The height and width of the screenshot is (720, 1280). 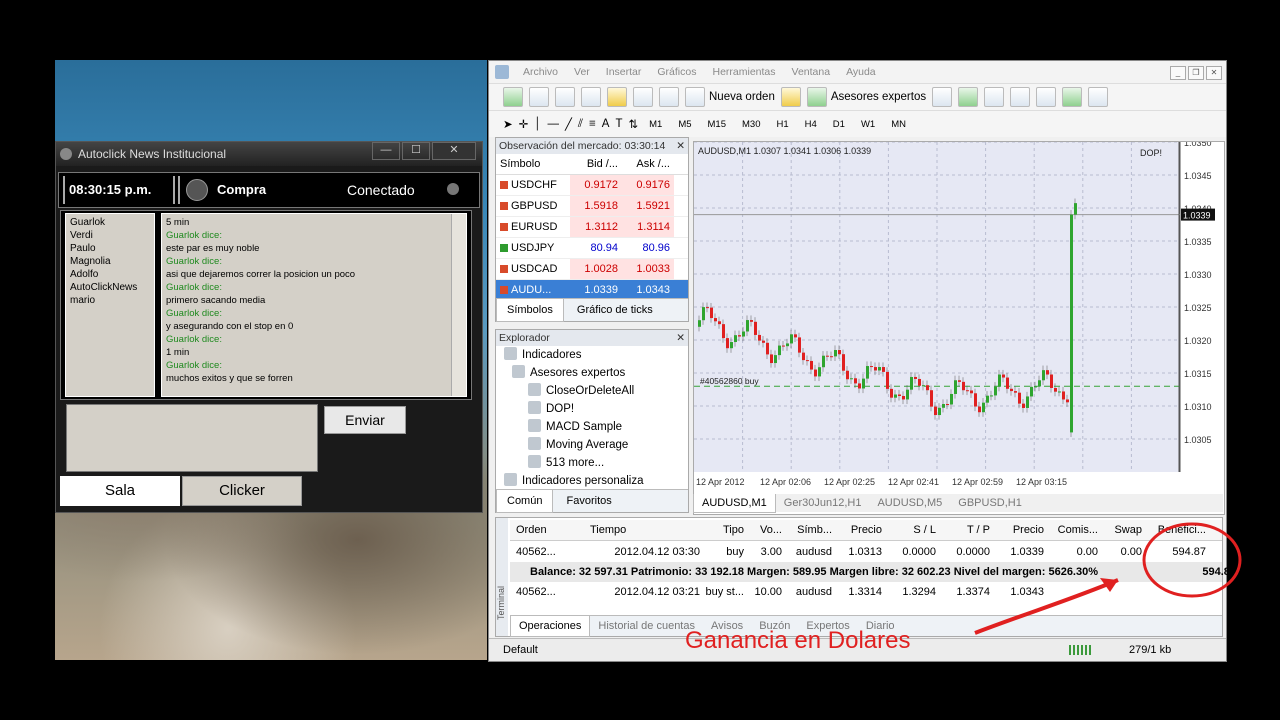 I want to click on annotation-overlay, so click(x=1108, y=578).